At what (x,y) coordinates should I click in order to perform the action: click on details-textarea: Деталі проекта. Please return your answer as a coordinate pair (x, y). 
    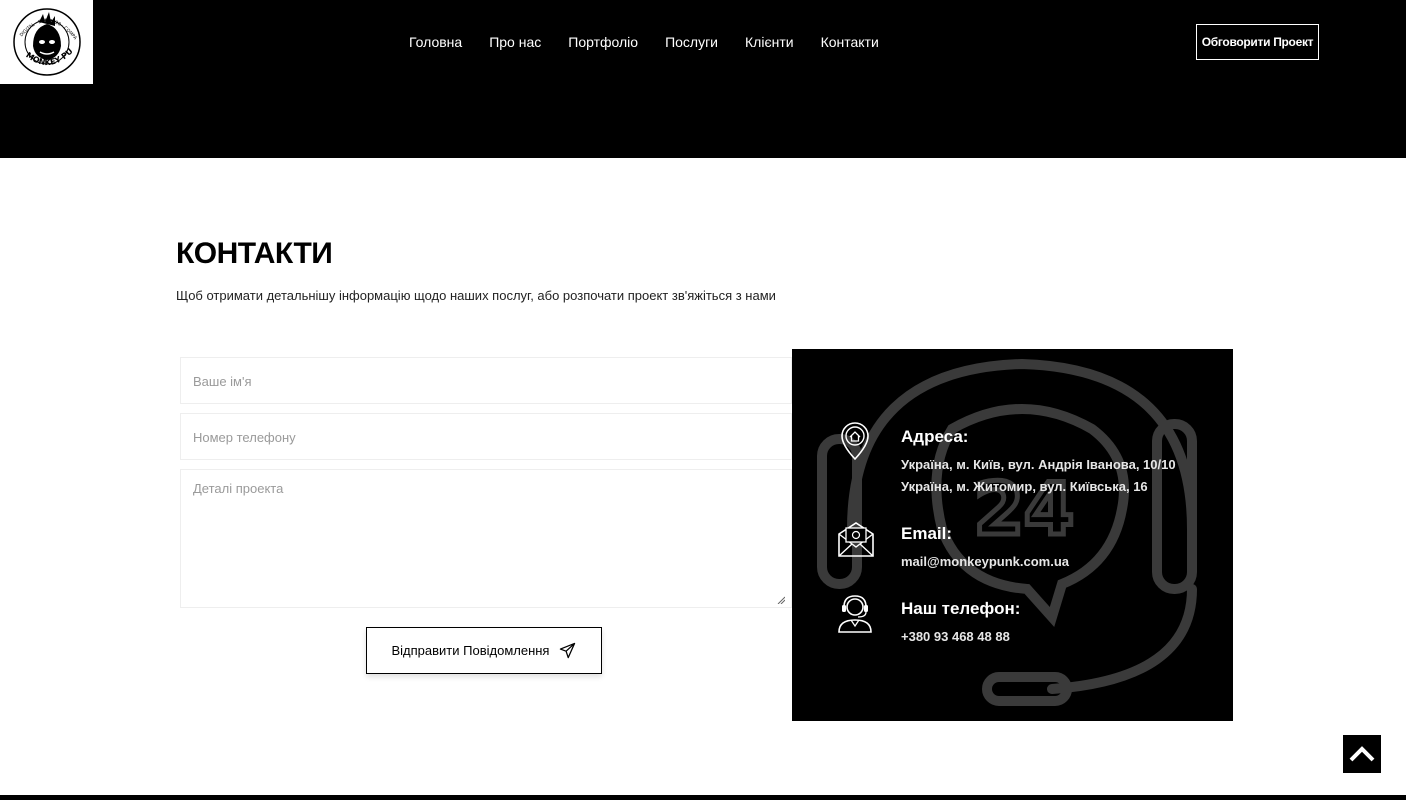
    Looking at the image, I should click on (486, 538).